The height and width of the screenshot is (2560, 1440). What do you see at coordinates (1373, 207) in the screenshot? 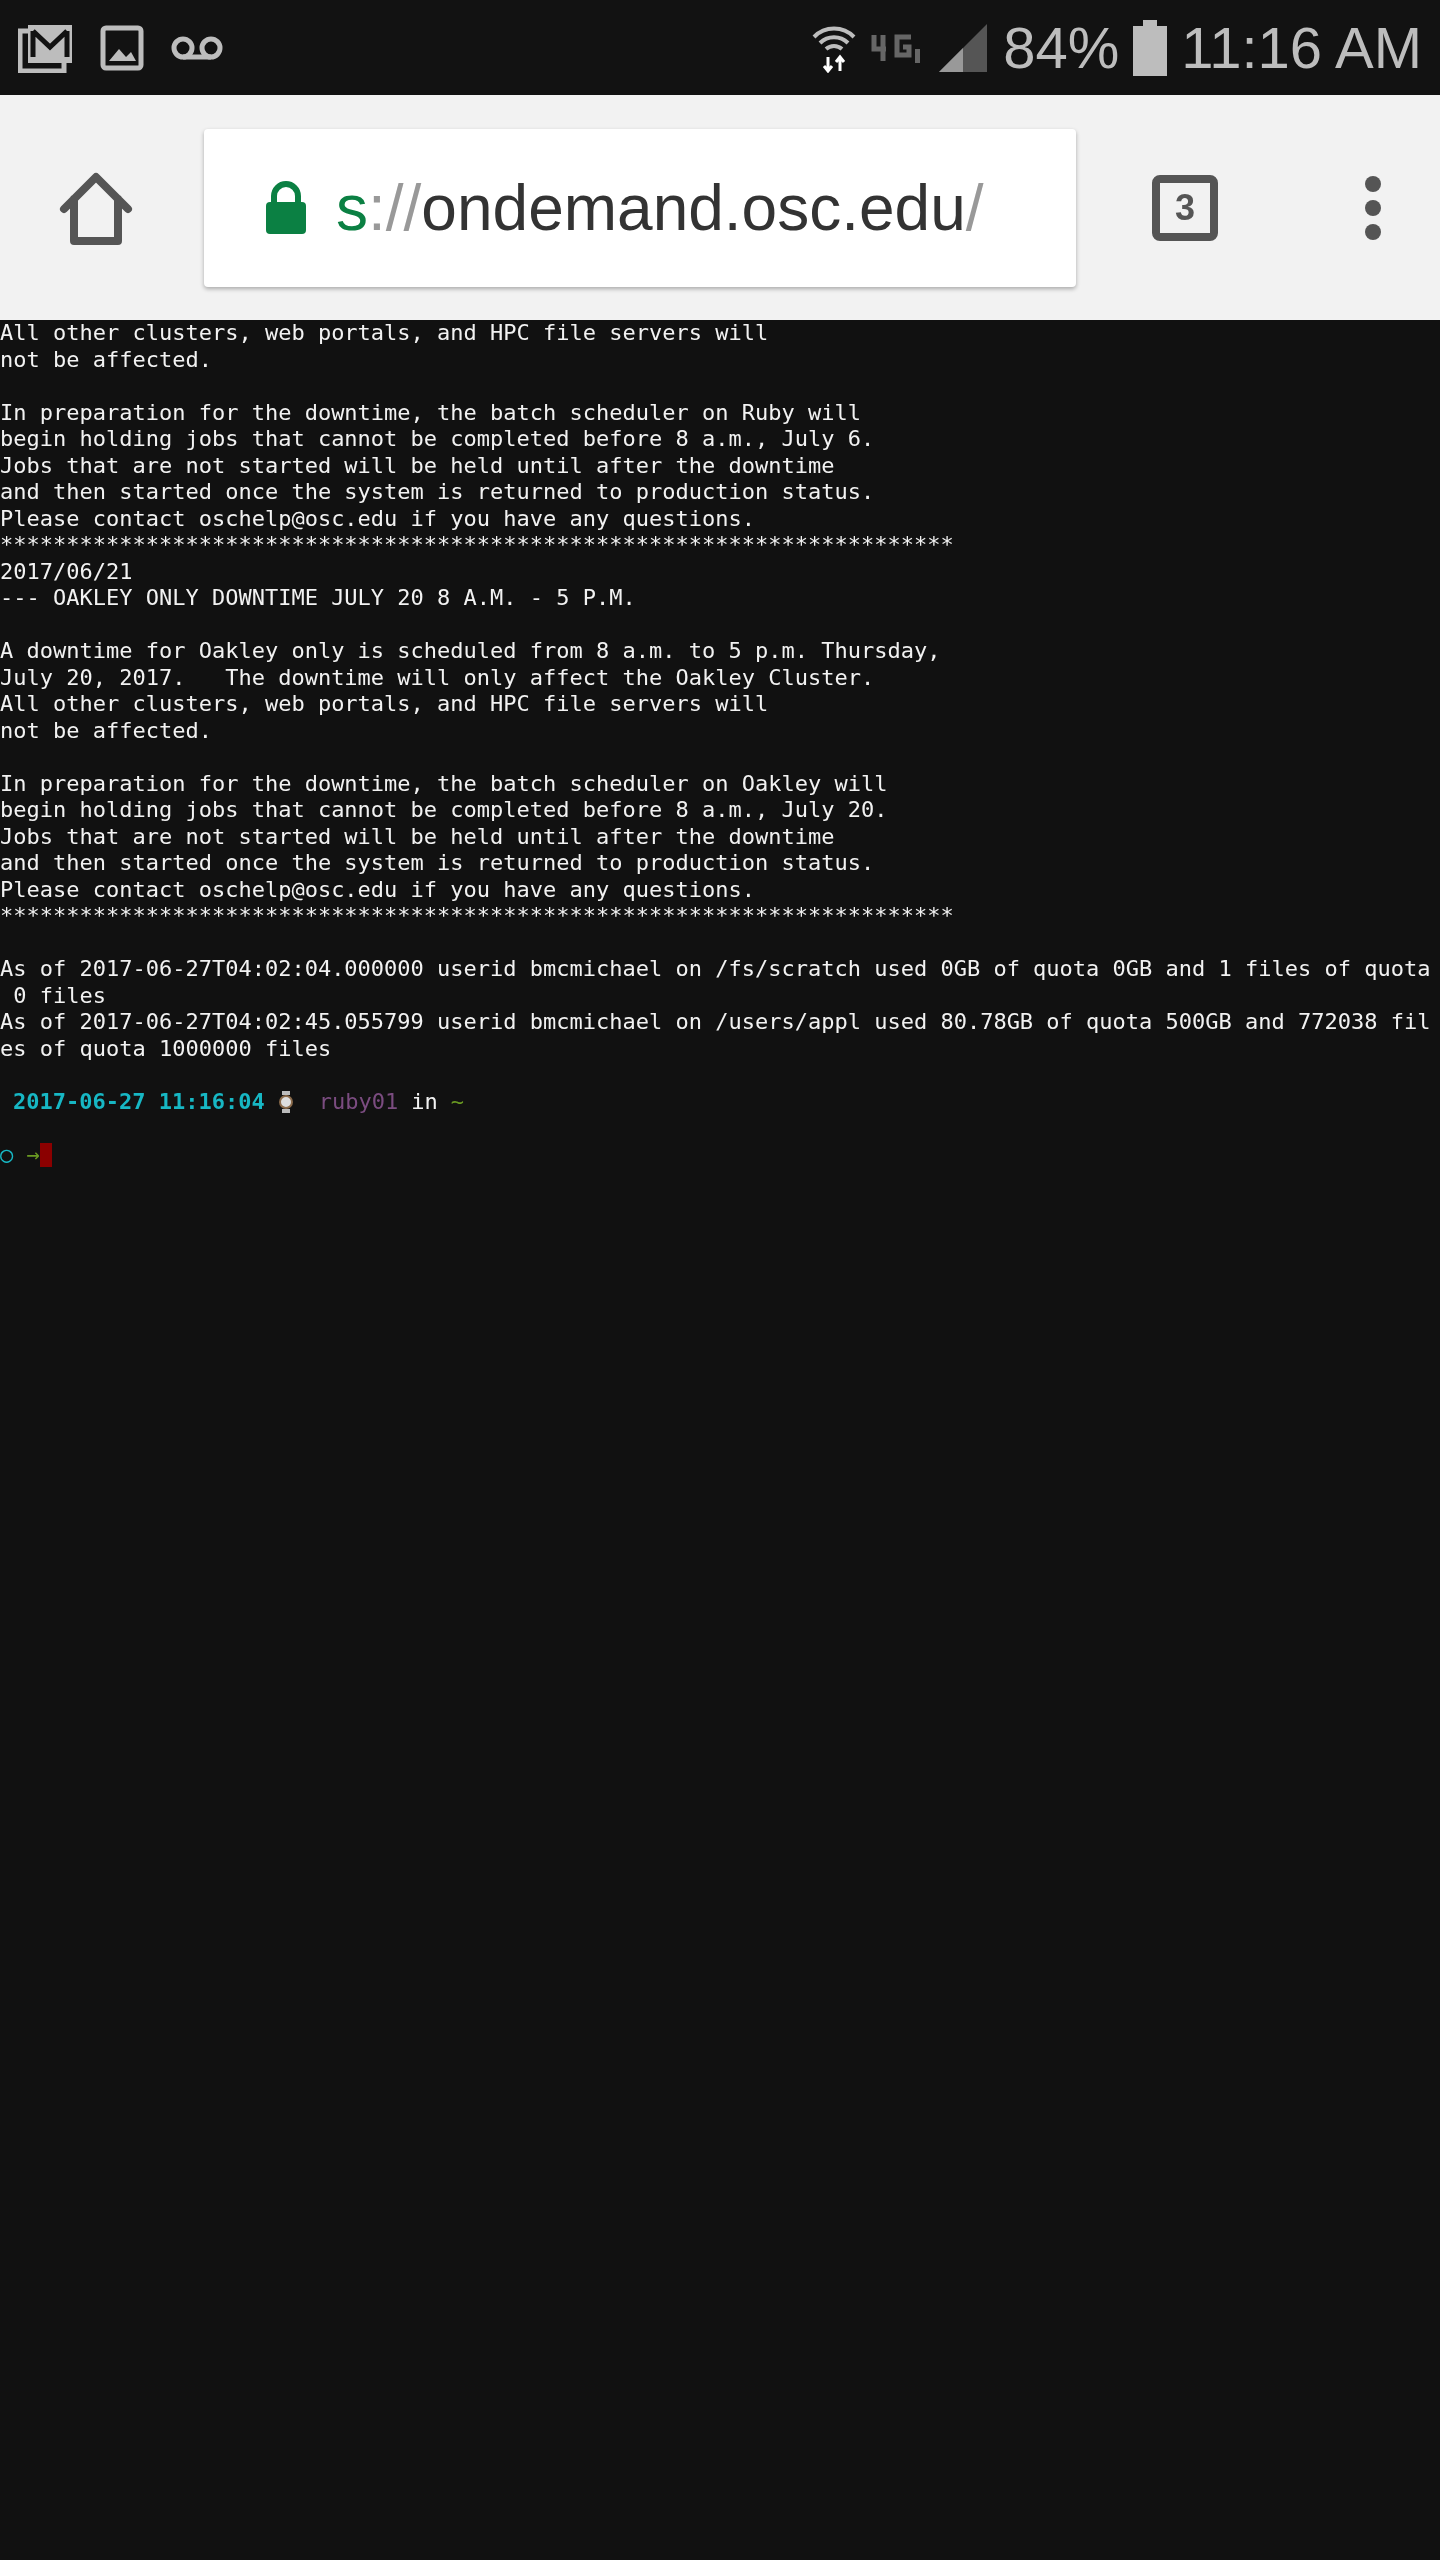
I see `menu-icon` at bounding box center [1373, 207].